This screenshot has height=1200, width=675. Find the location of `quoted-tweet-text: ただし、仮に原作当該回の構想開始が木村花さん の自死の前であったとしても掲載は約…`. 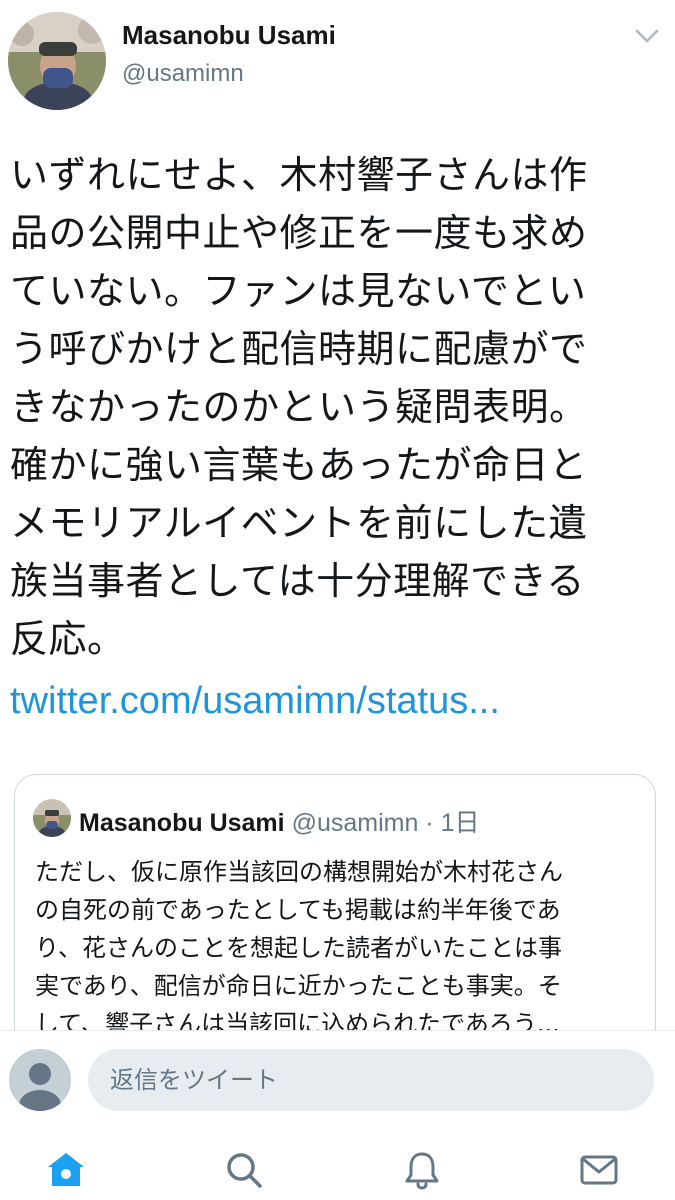

quoted-tweet-text: ただし、仮に原作当該回の構想開始が木村花さん の自死の前であったとしても掲載は約… is located at coordinates (299, 948).